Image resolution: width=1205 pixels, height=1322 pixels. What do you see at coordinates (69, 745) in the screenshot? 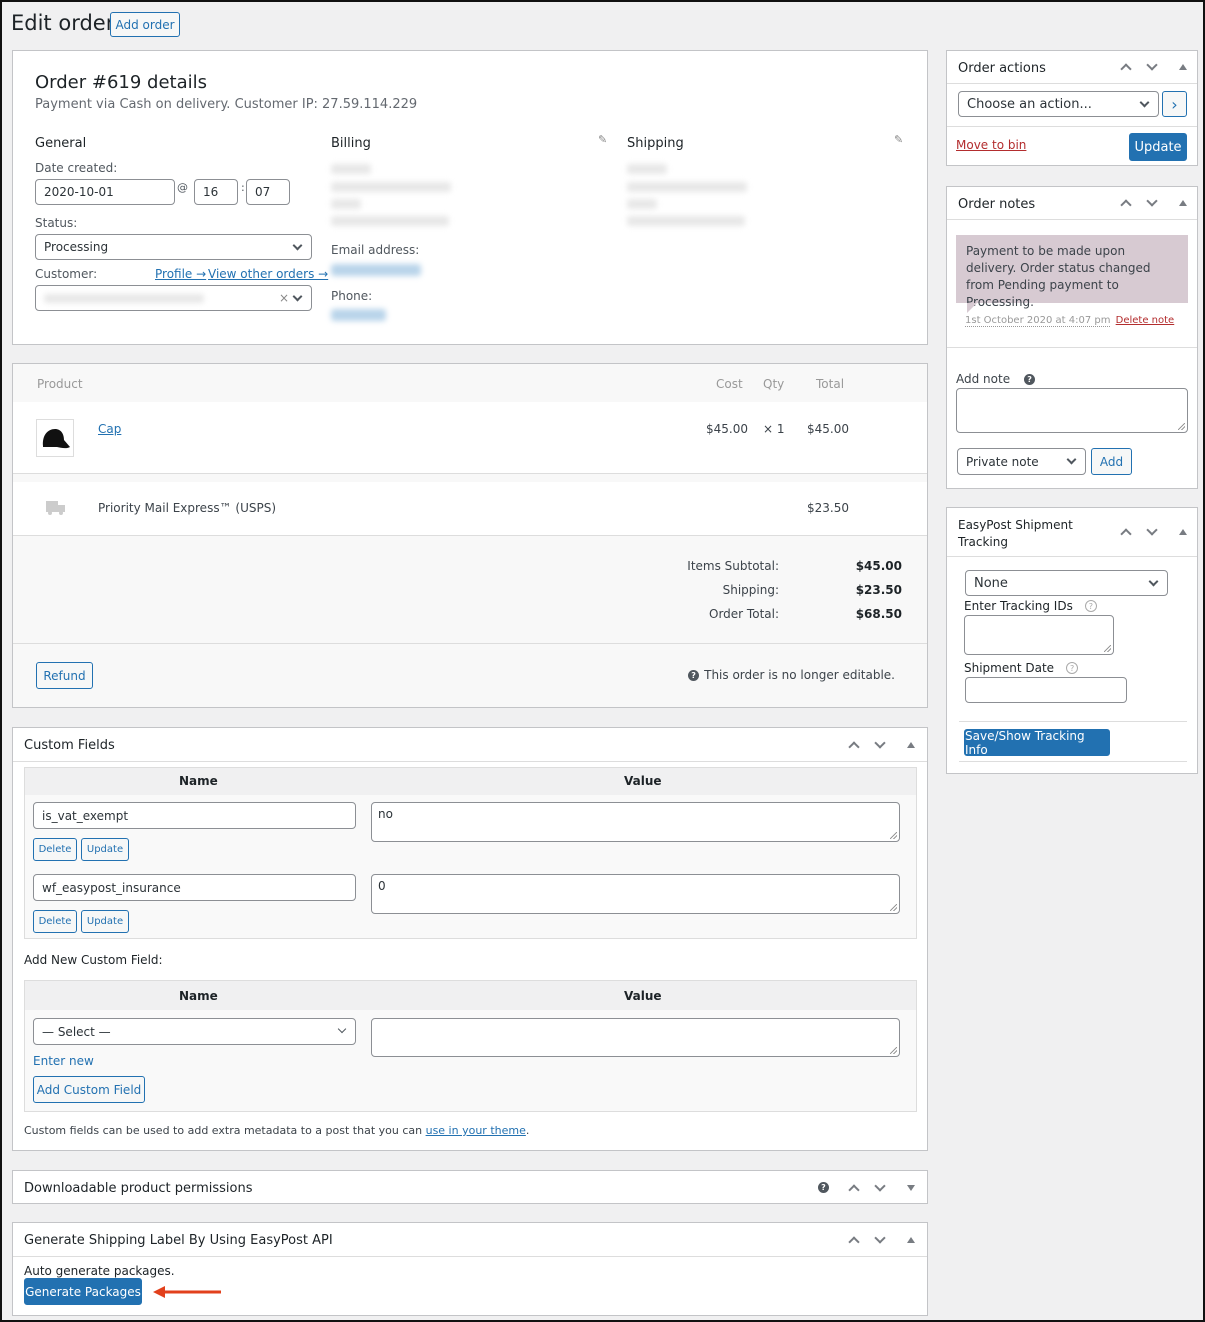
I see `custom-fields-title: Custom Fields` at bounding box center [69, 745].